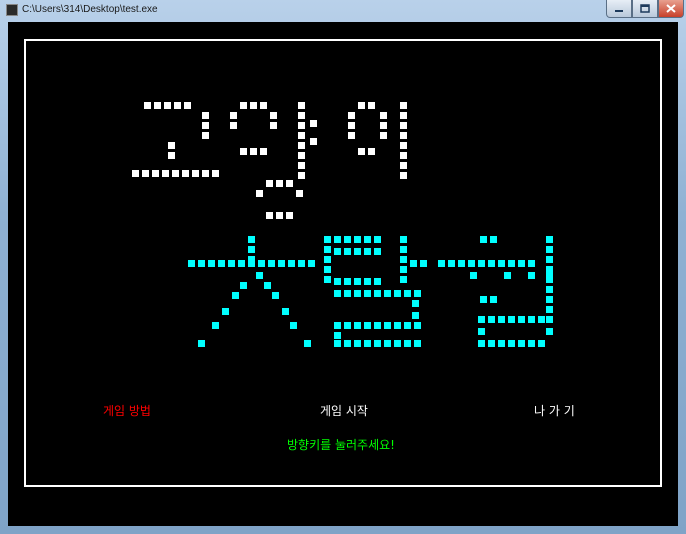 Image resolution: width=686 pixels, height=534 pixels. I want to click on logo-line-cyan, so click(370, 291).